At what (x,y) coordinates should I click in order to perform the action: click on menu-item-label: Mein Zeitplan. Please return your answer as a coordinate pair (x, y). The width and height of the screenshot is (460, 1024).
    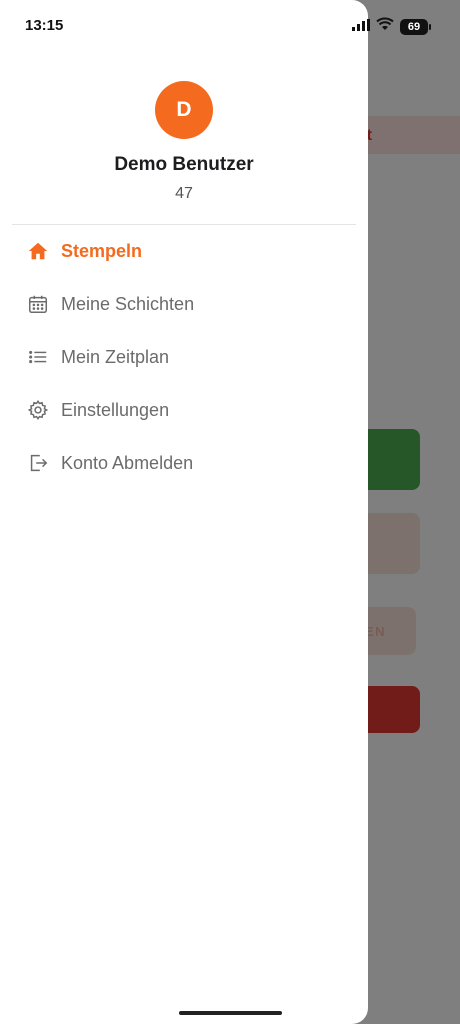
    Looking at the image, I should click on (115, 356).